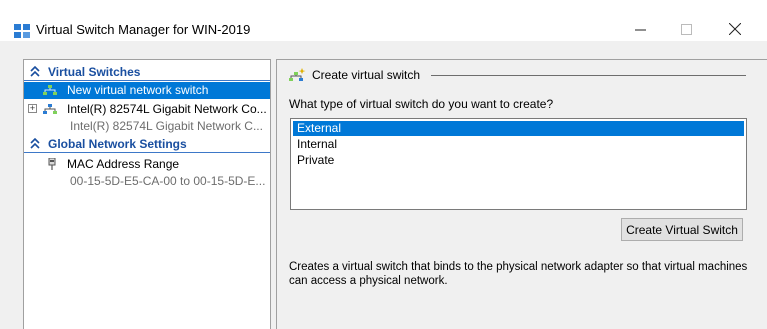 The width and height of the screenshot is (767, 329). What do you see at coordinates (94, 72) in the screenshot?
I see `section-header-label: Virtual Switches` at bounding box center [94, 72].